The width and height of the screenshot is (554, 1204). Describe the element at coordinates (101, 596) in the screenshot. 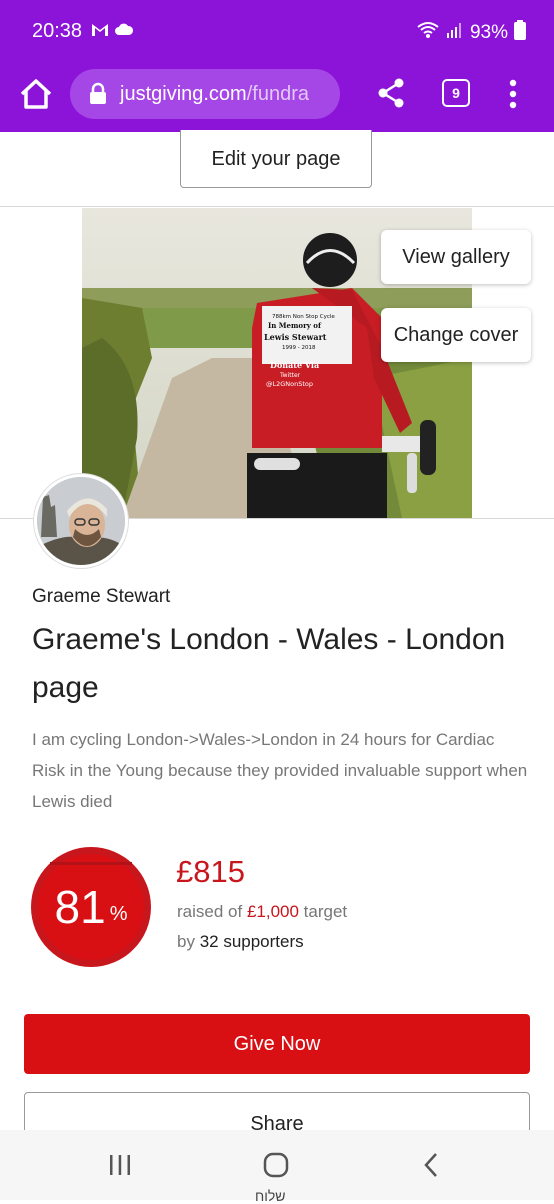

I see `owner-name: Graeme Stewart` at that location.